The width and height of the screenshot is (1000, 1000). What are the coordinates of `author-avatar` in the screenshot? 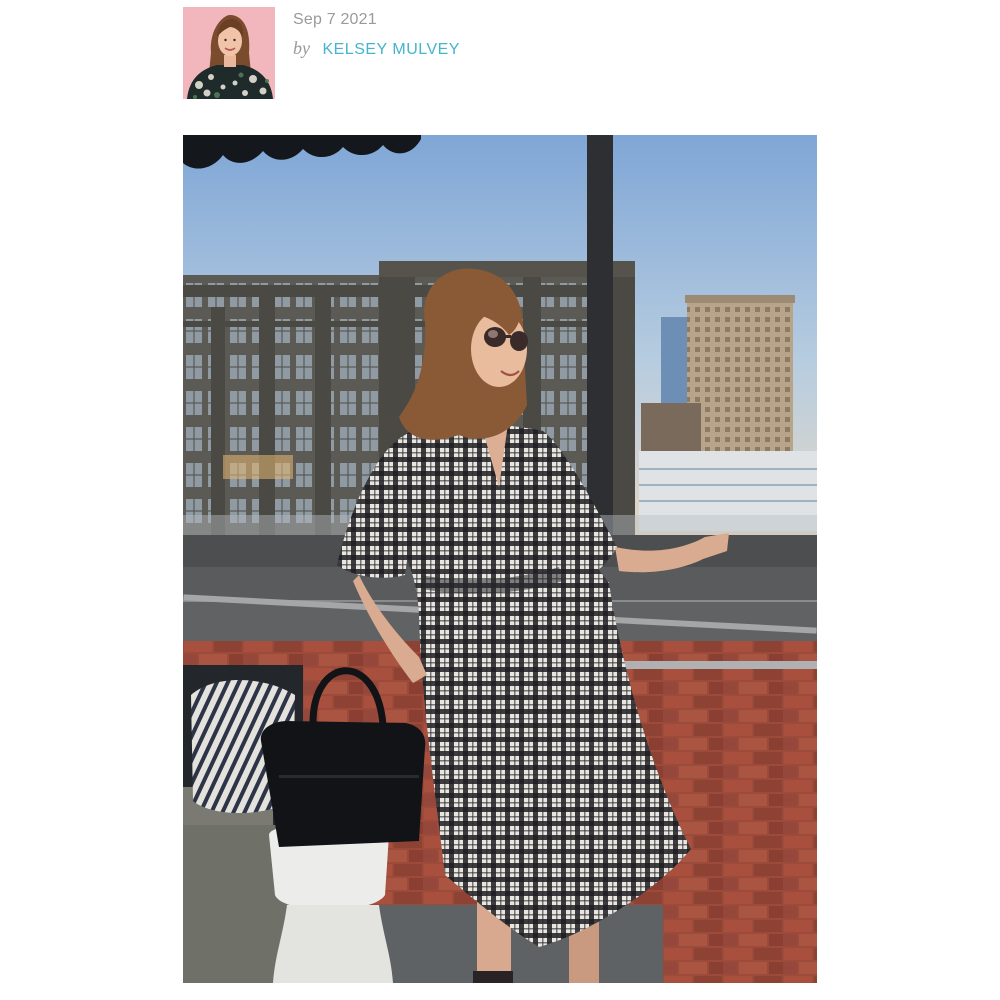 It's located at (229, 53).